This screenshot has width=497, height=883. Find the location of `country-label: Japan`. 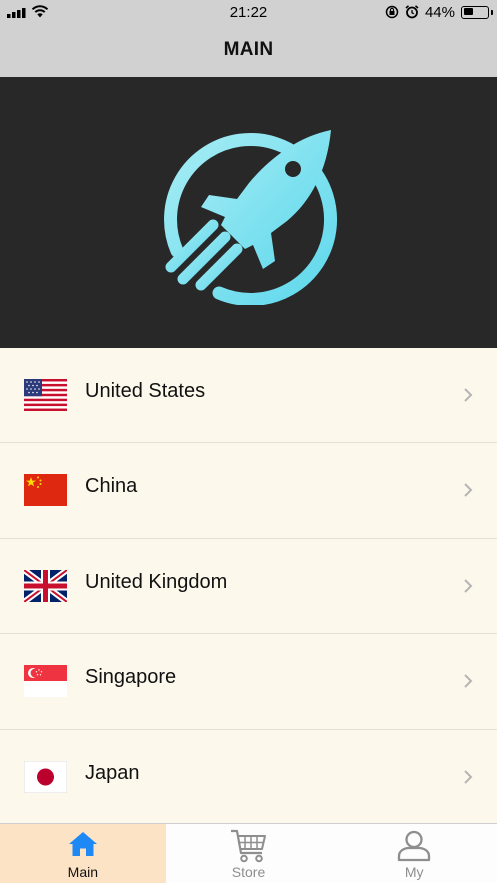

country-label: Japan is located at coordinates (112, 772).